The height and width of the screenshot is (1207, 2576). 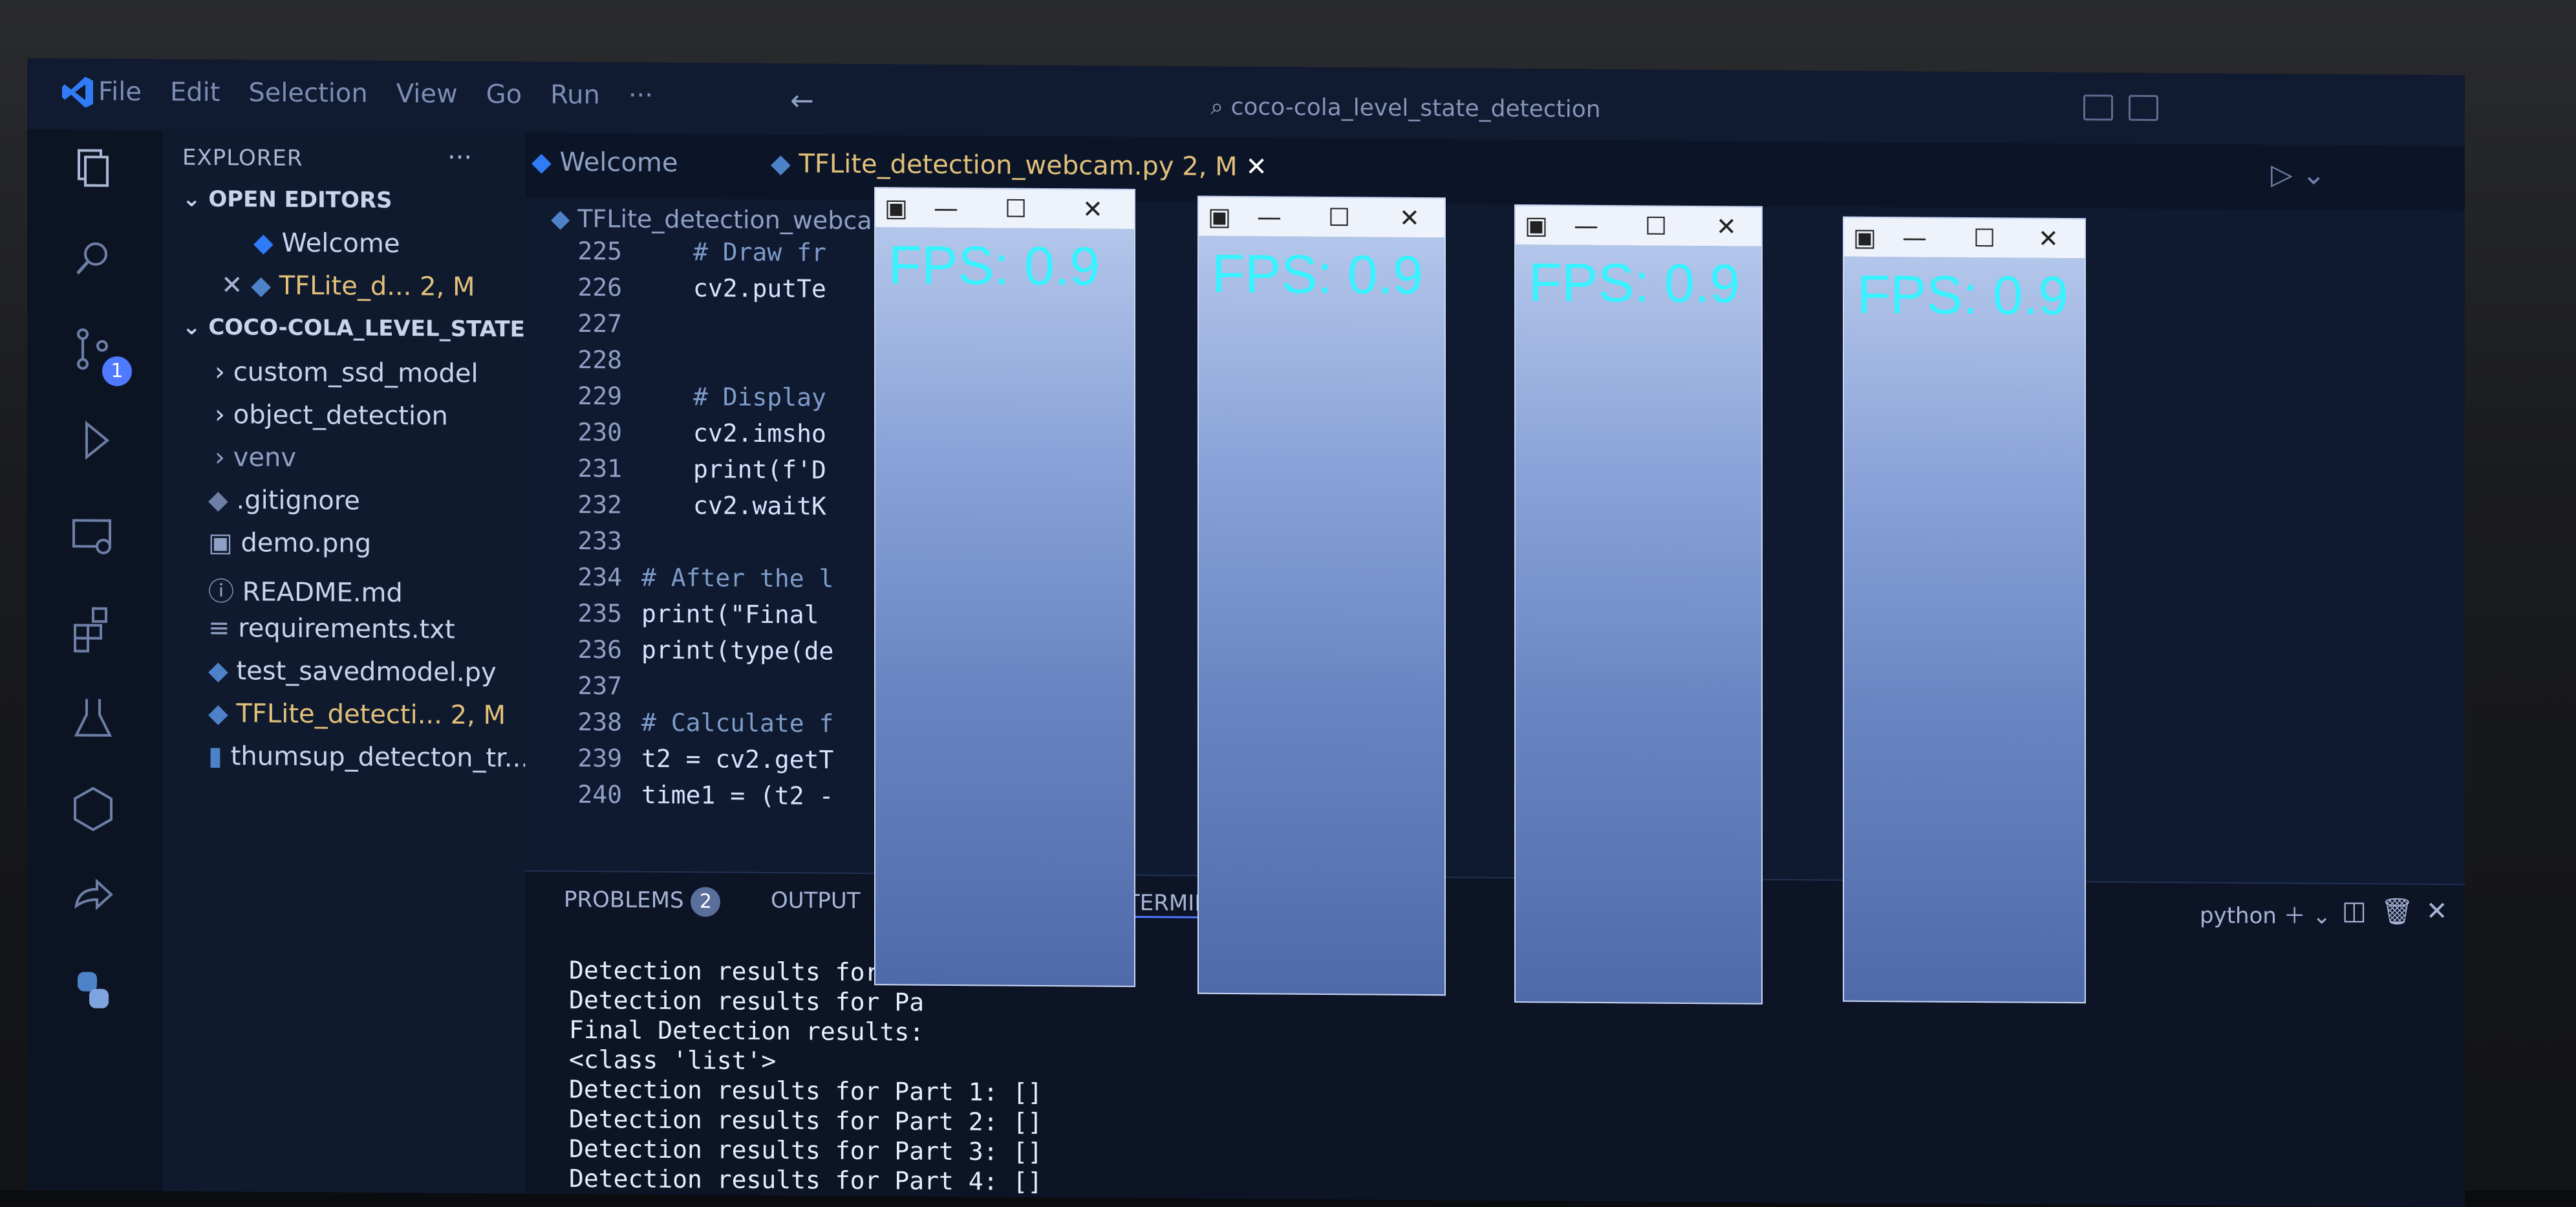 I want to click on extensions-icon, so click(x=93, y=628).